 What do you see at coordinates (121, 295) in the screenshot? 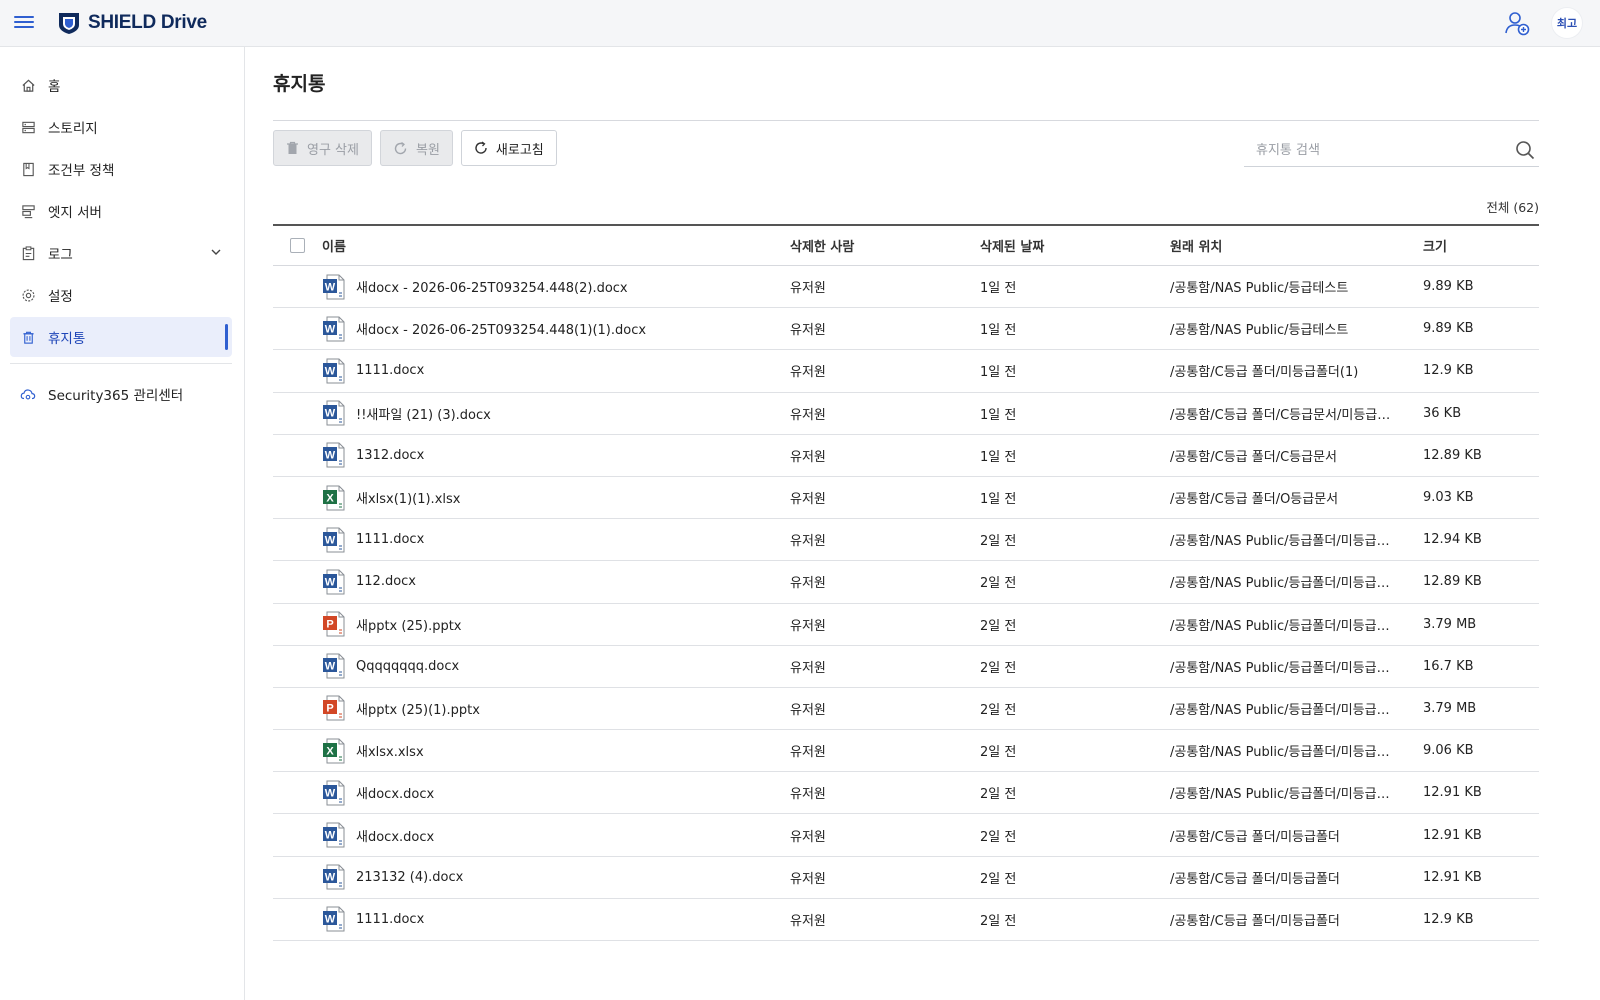
I see `sidebar-item-settings: 설정` at bounding box center [121, 295].